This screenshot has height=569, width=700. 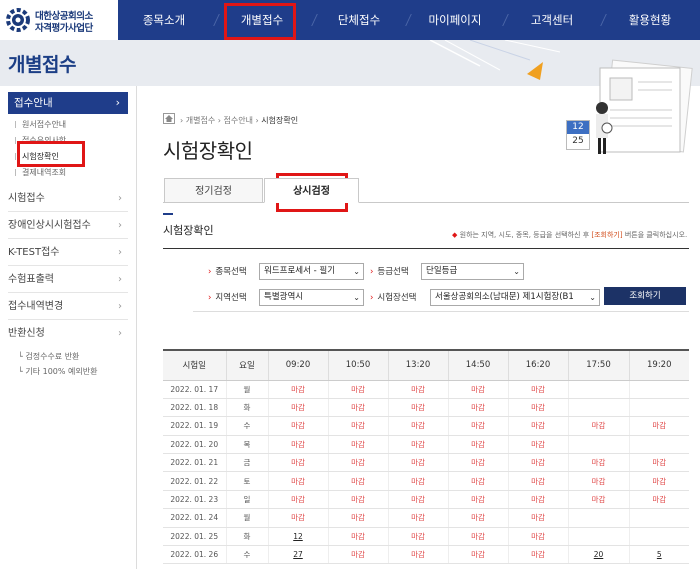 I want to click on weekday-cell: 목, so click(x=246, y=445).